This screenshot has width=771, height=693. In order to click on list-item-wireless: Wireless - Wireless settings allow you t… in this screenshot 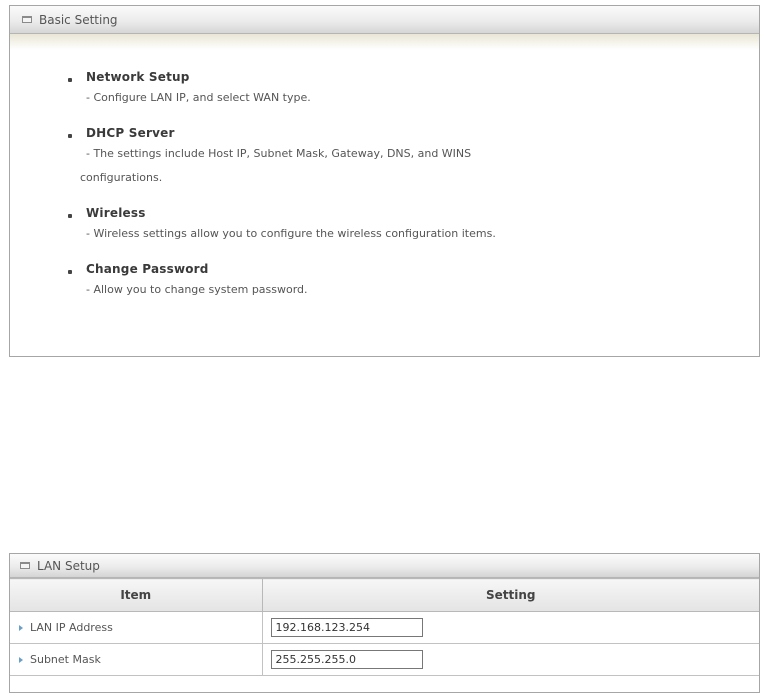, I will do `click(403, 225)`.